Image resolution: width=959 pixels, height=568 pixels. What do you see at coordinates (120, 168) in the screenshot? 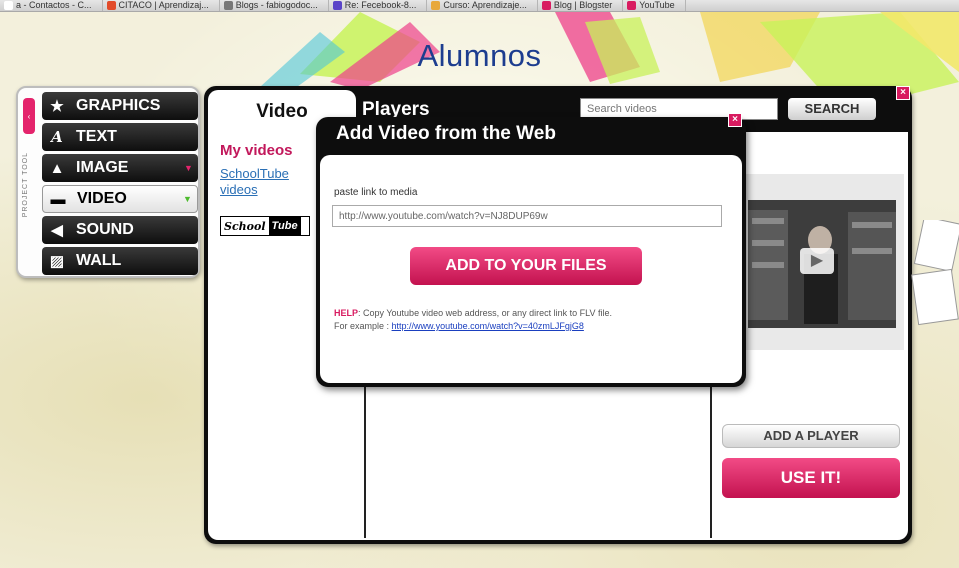
I see `tool-image: ▲ IMAGE ▼` at bounding box center [120, 168].